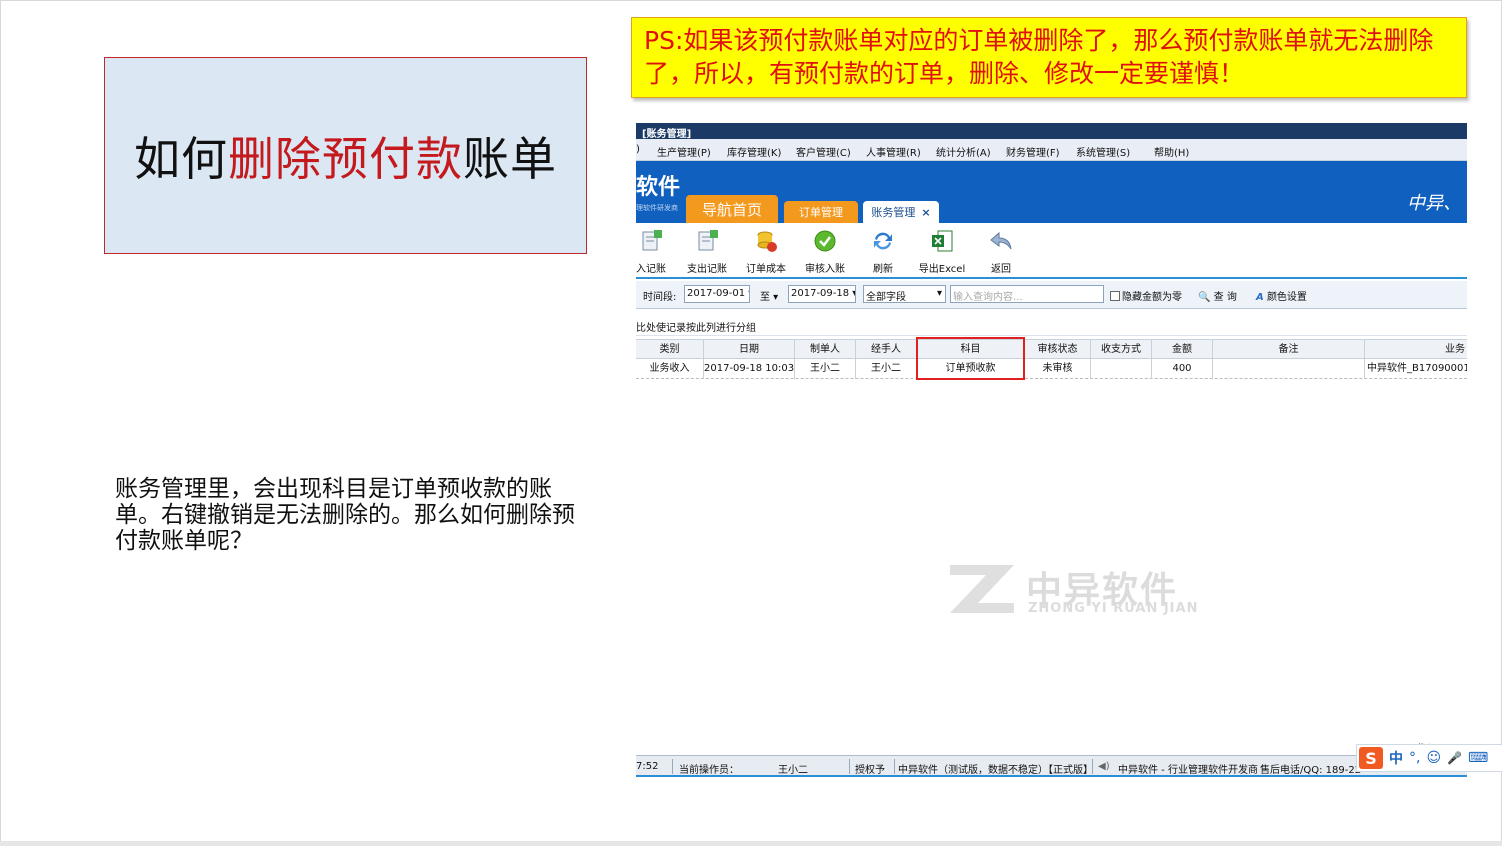 Image resolution: width=1502 pixels, height=846 pixels. I want to click on toolbar-label: 返回, so click(1001, 269).